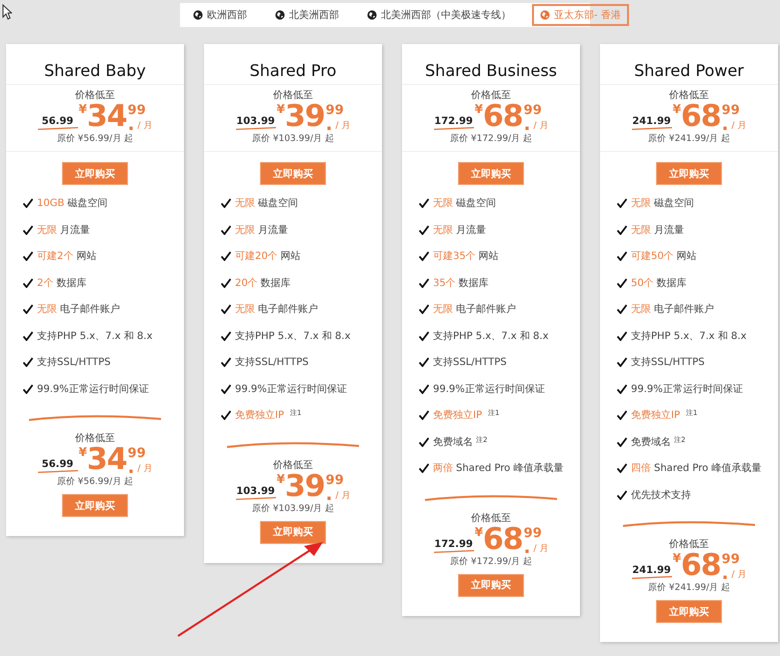 Image resolution: width=780 pixels, height=656 pixels. What do you see at coordinates (95, 139) in the screenshot?
I see `original-price: 原价 ¥56.99/月 起` at bounding box center [95, 139].